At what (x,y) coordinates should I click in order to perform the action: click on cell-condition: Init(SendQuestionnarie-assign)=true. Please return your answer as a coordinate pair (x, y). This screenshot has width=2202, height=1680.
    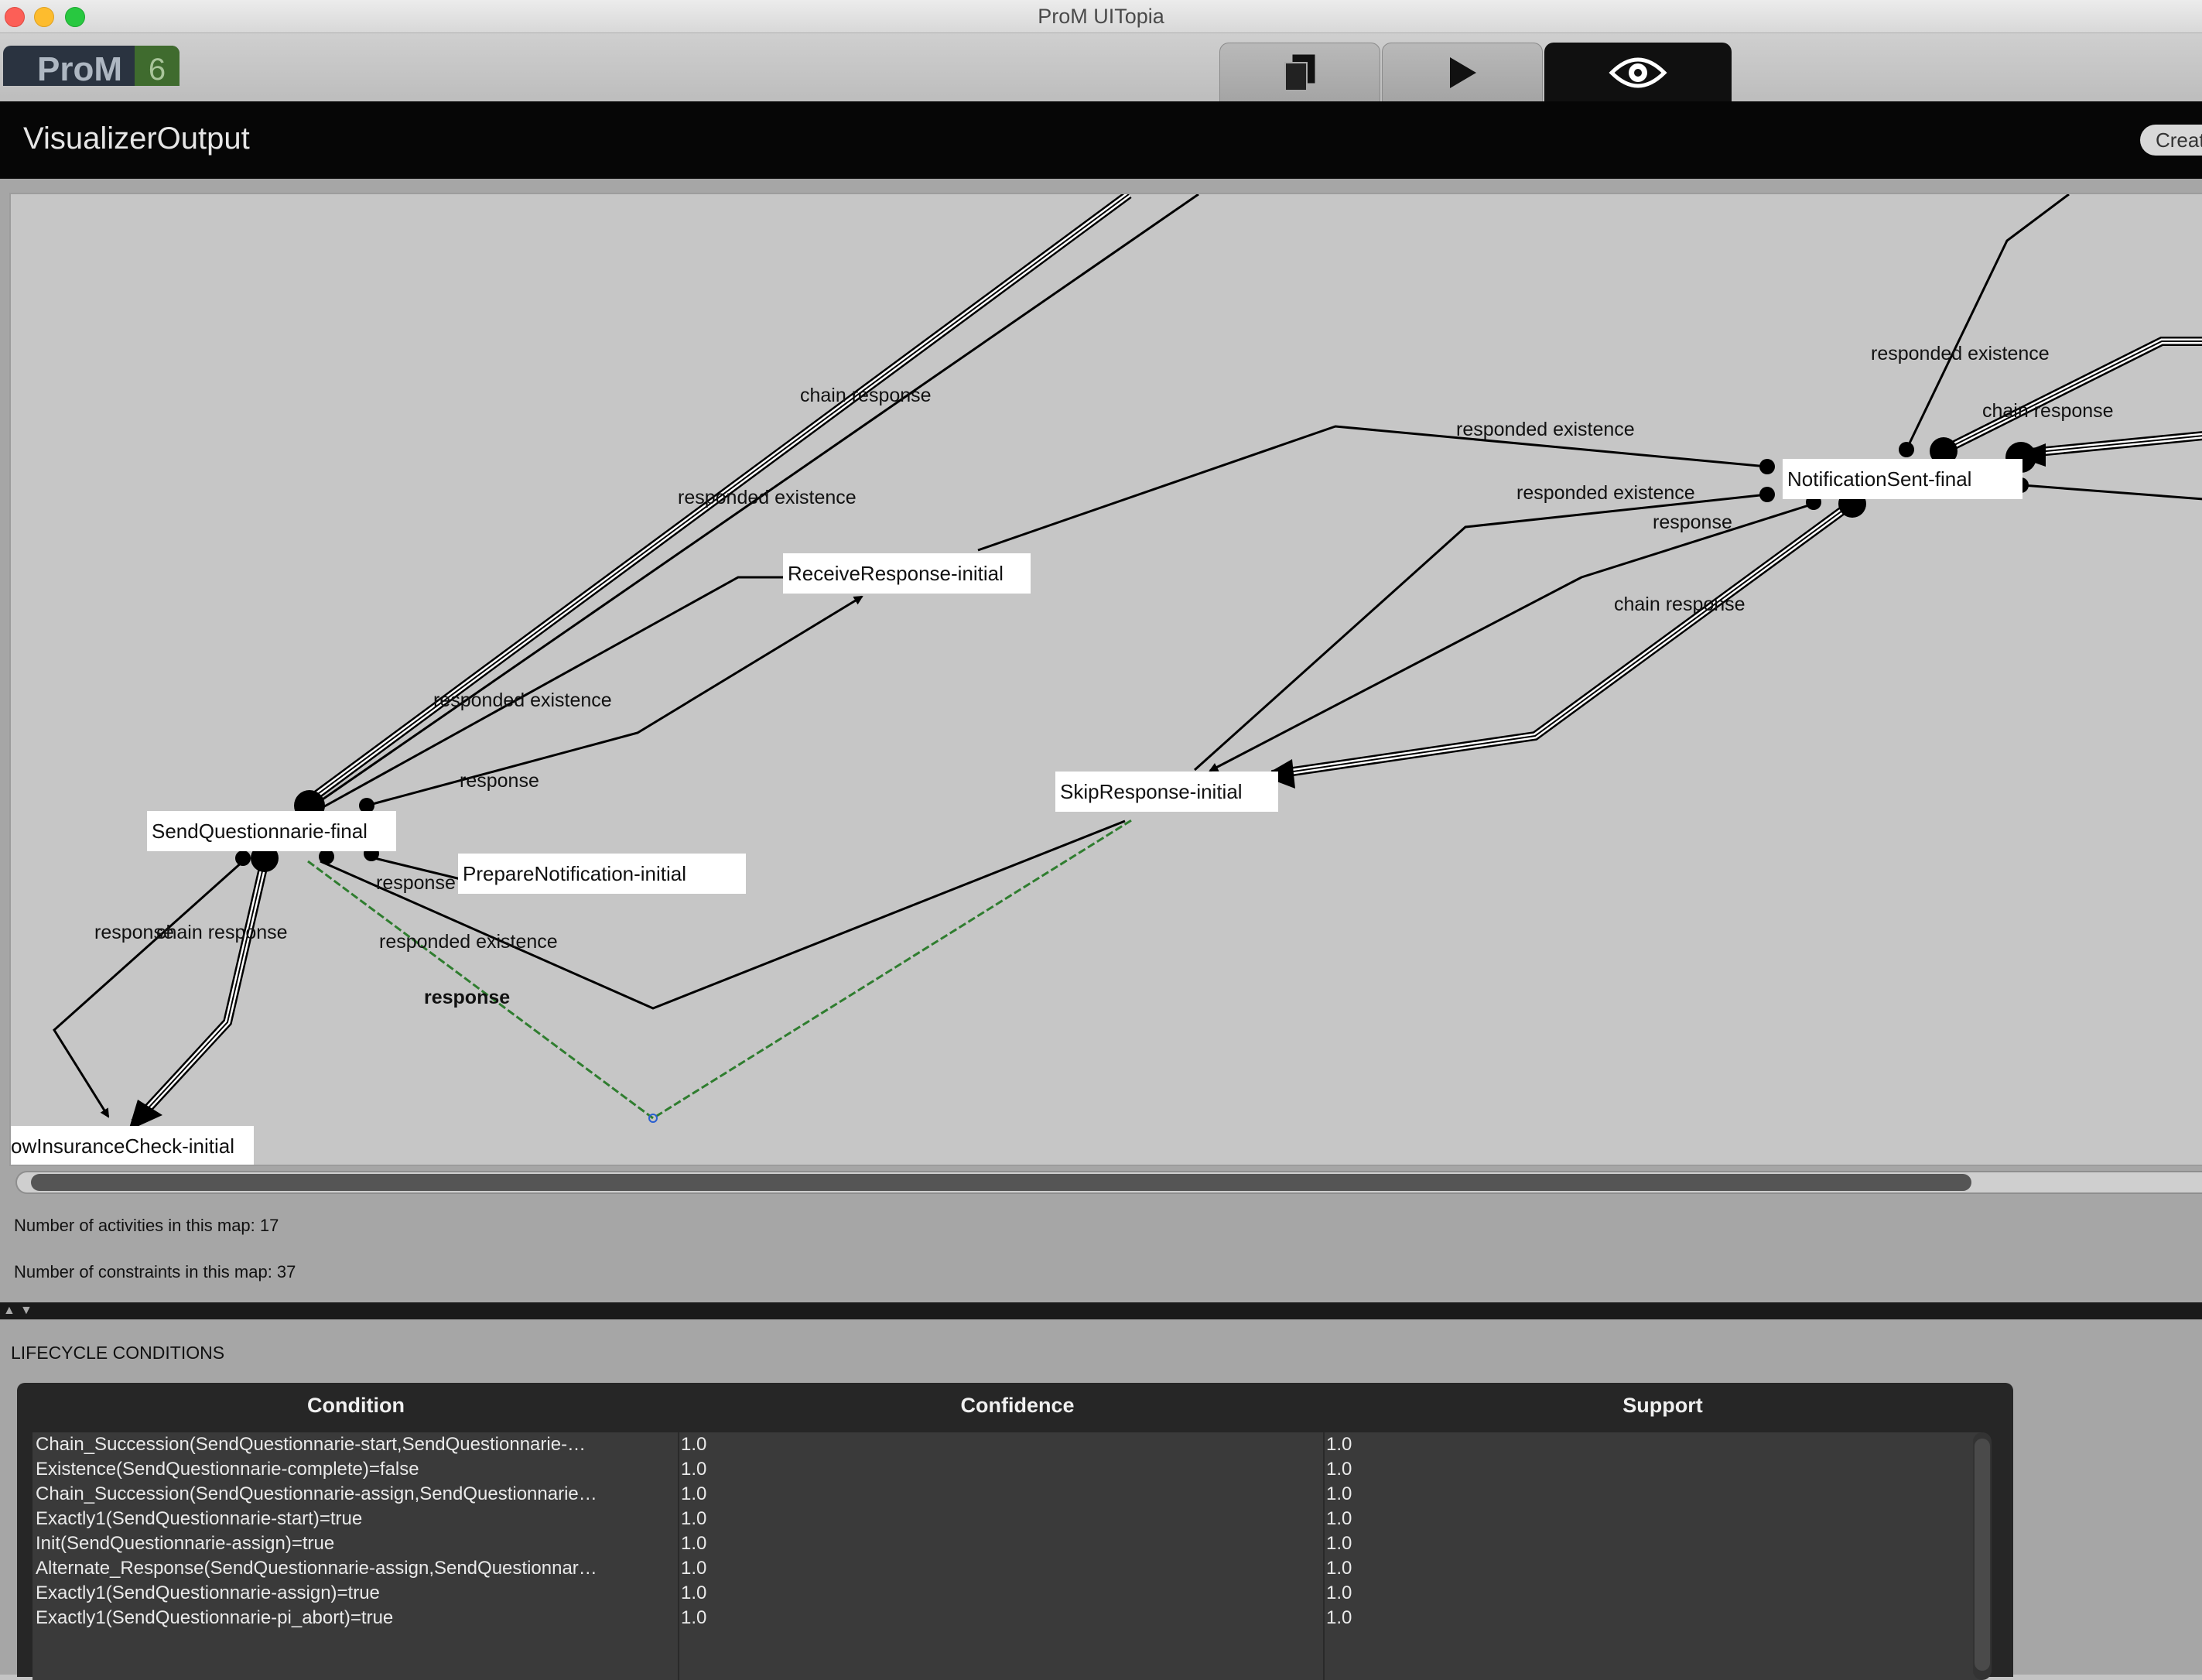
    Looking at the image, I should click on (186, 1543).